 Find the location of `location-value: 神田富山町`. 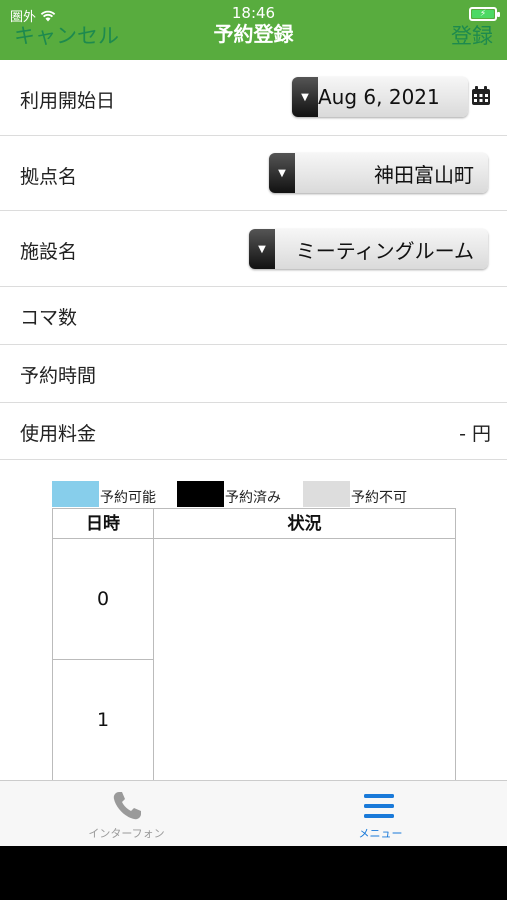

location-value: 神田富山町 is located at coordinates (424, 174).